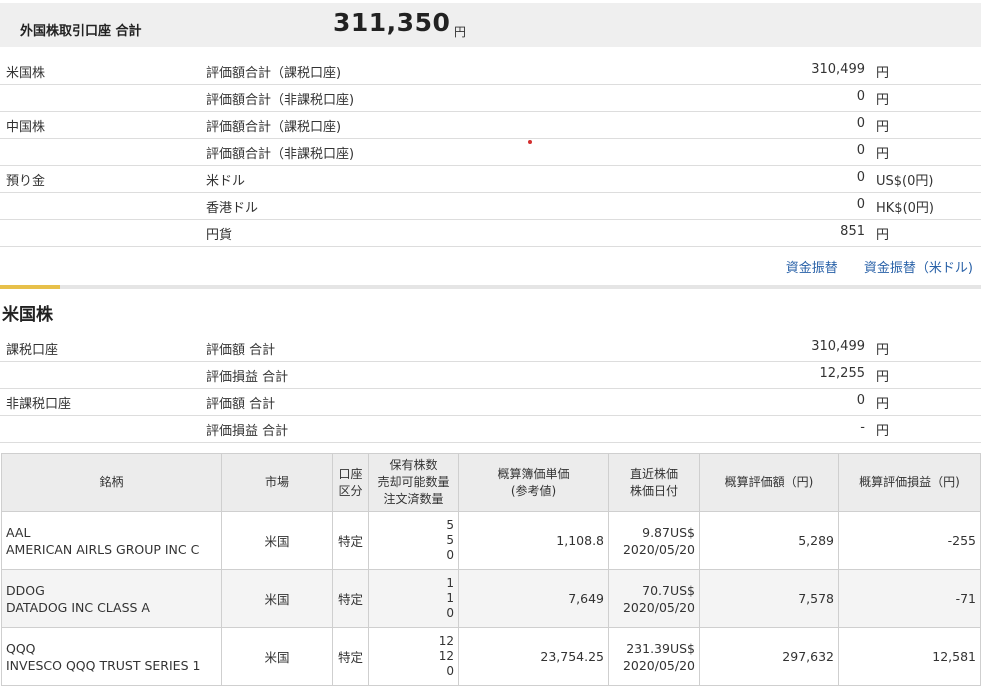 This screenshot has width=981, height=686. What do you see at coordinates (350, 482) in the screenshot?
I see `col-header-account: 口座 区分` at bounding box center [350, 482].